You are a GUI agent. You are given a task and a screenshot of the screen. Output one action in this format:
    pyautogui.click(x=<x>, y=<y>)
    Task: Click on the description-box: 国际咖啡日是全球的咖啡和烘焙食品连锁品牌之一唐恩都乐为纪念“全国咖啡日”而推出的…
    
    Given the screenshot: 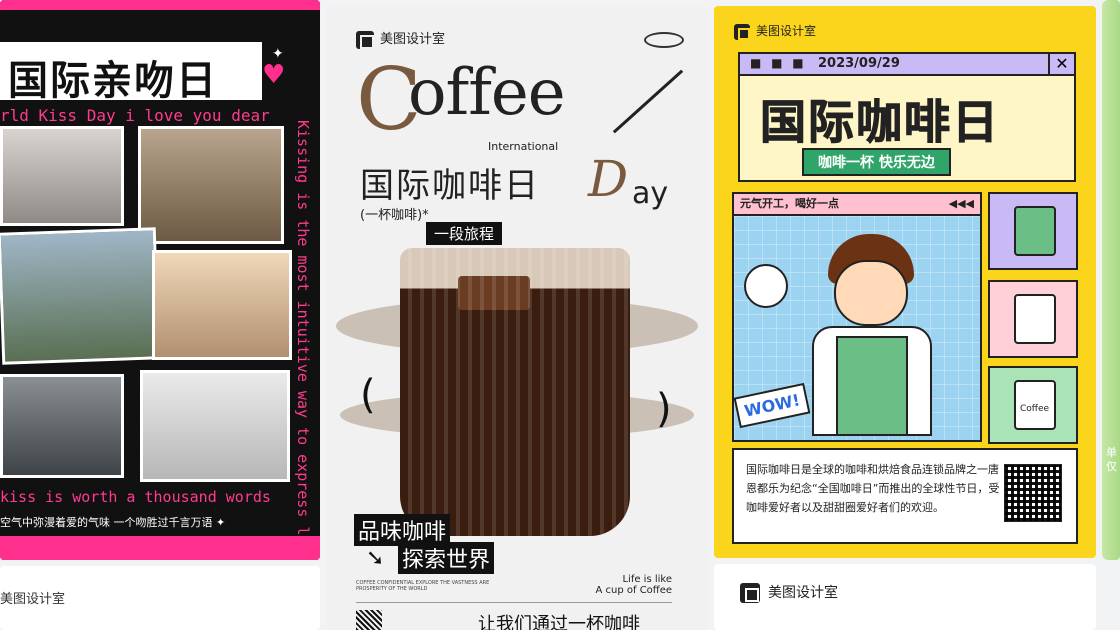 What is the action you would take?
    pyautogui.click(x=905, y=496)
    